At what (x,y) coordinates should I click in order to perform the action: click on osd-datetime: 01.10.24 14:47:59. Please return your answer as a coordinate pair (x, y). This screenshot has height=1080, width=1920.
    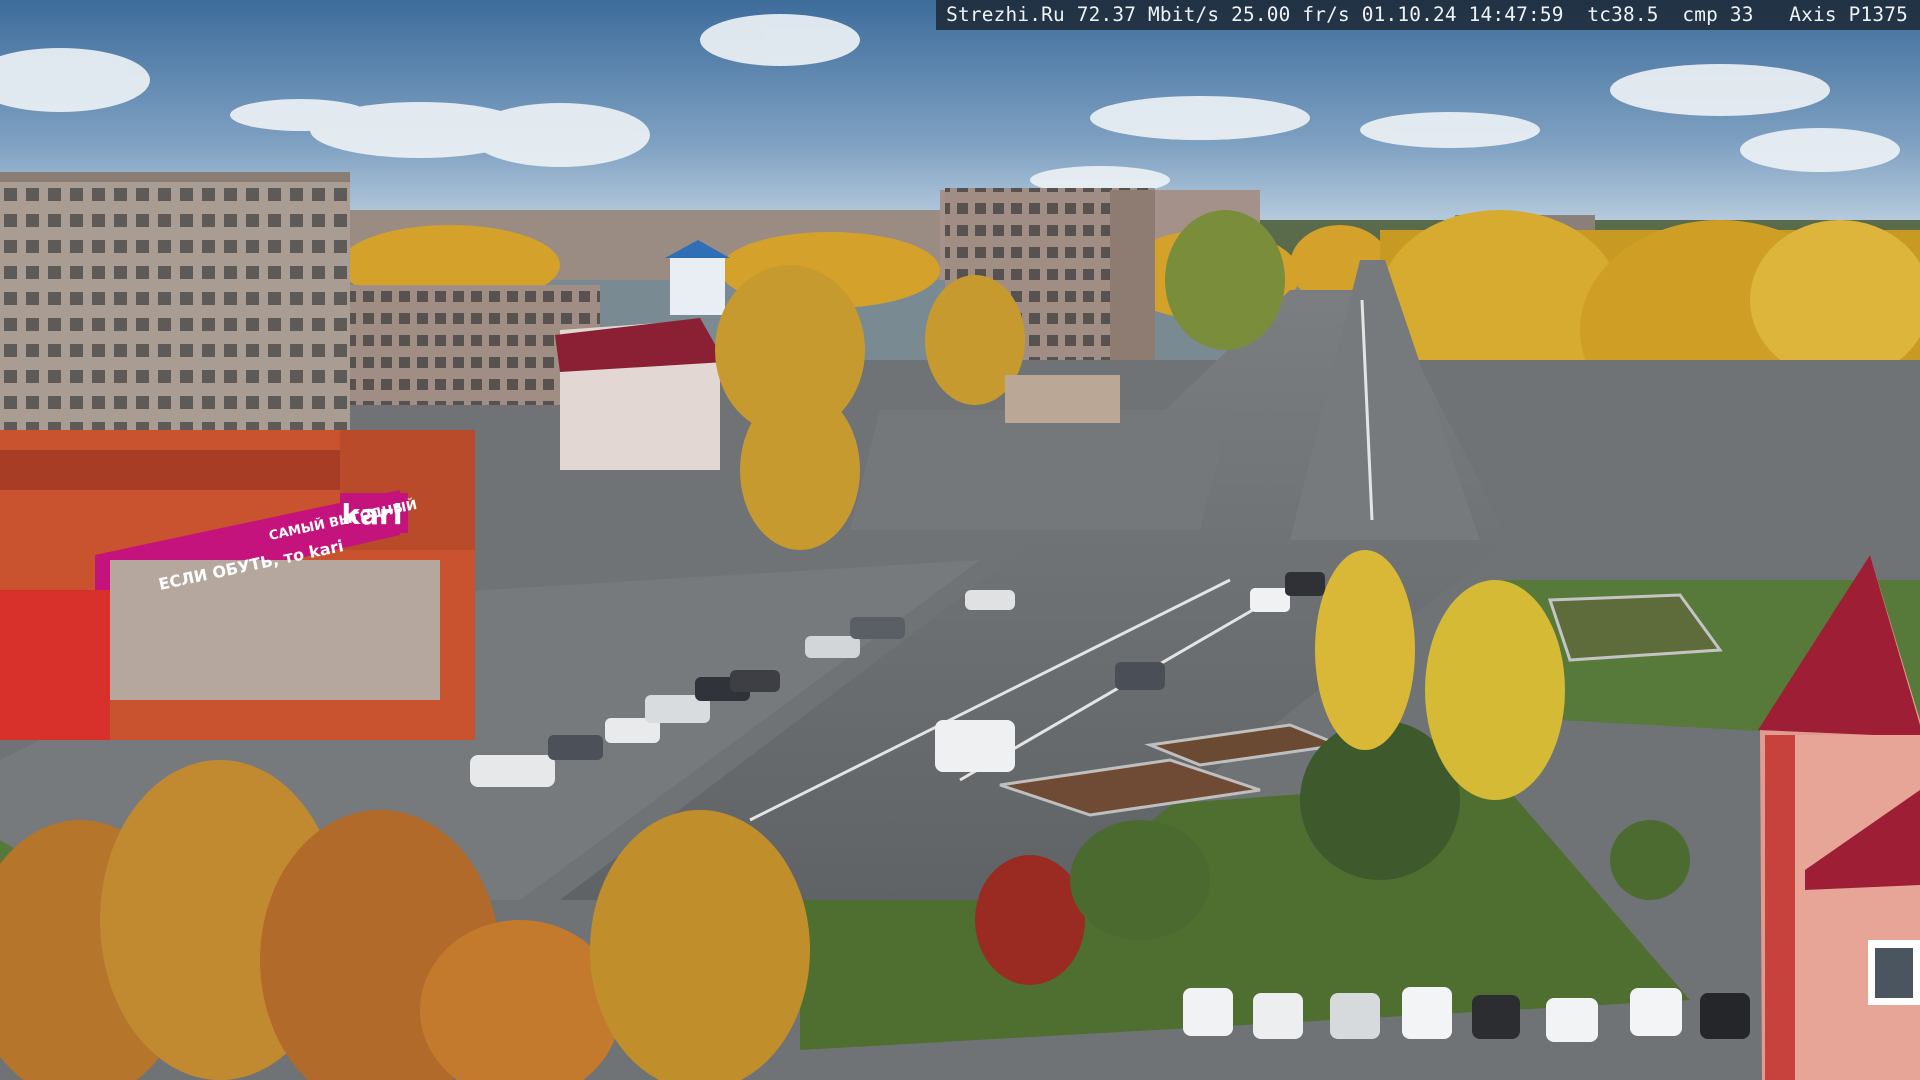
    Looking at the image, I should click on (1462, 14).